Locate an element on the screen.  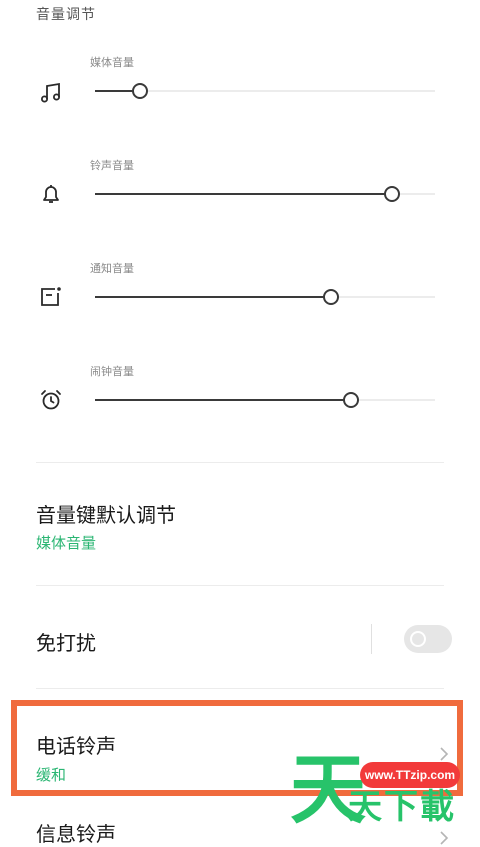
do-not-disturb-toggle is located at coordinates (428, 639).